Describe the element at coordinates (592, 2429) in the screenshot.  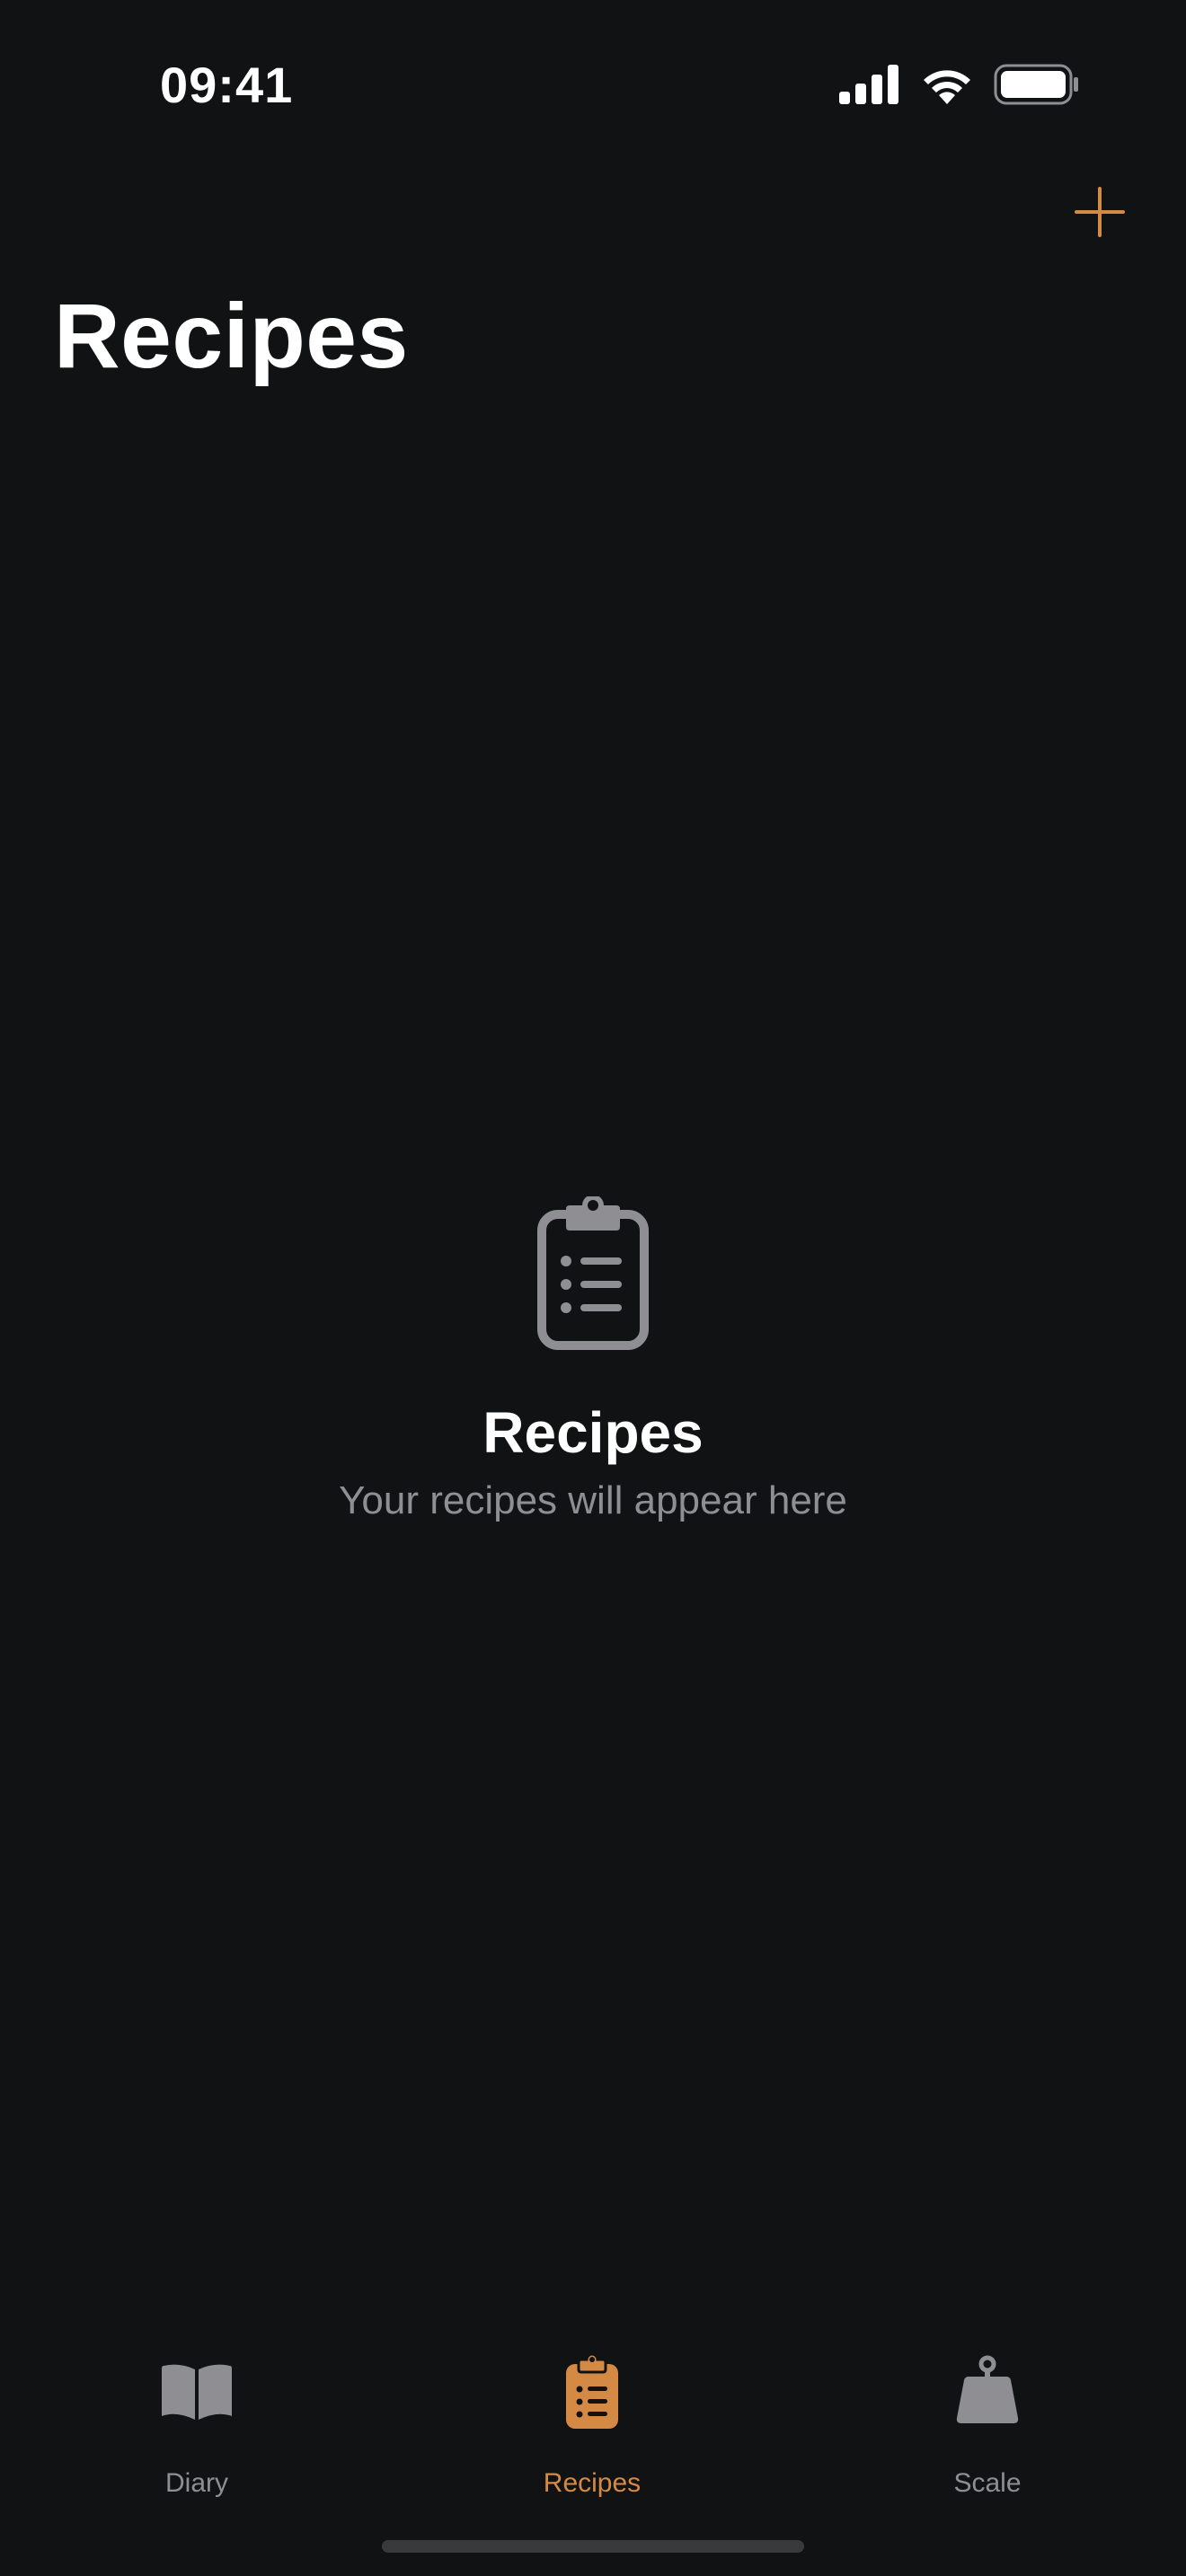
I see `tab-recipes: Recipes` at that location.